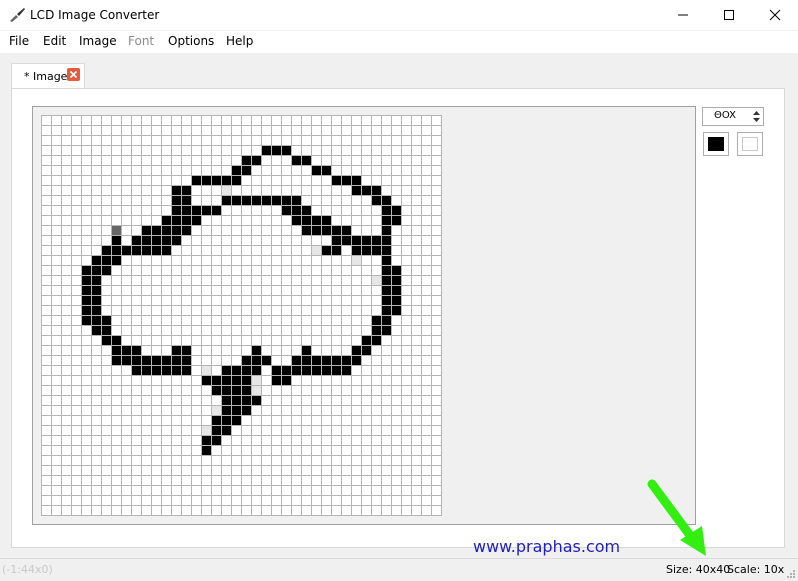 The image size is (798, 581). Describe the element at coordinates (756, 116) in the screenshot. I see `spin-arrows-icon` at that location.